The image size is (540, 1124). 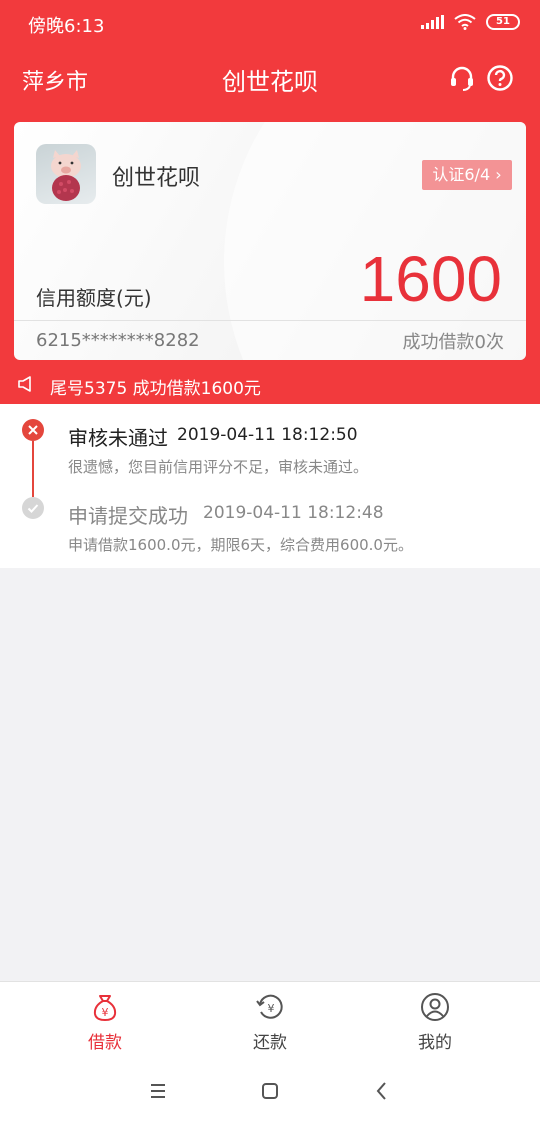 What do you see at coordinates (105, 1043) in the screenshot?
I see `tab-label: 借款` at bounding box center [105, 1043].